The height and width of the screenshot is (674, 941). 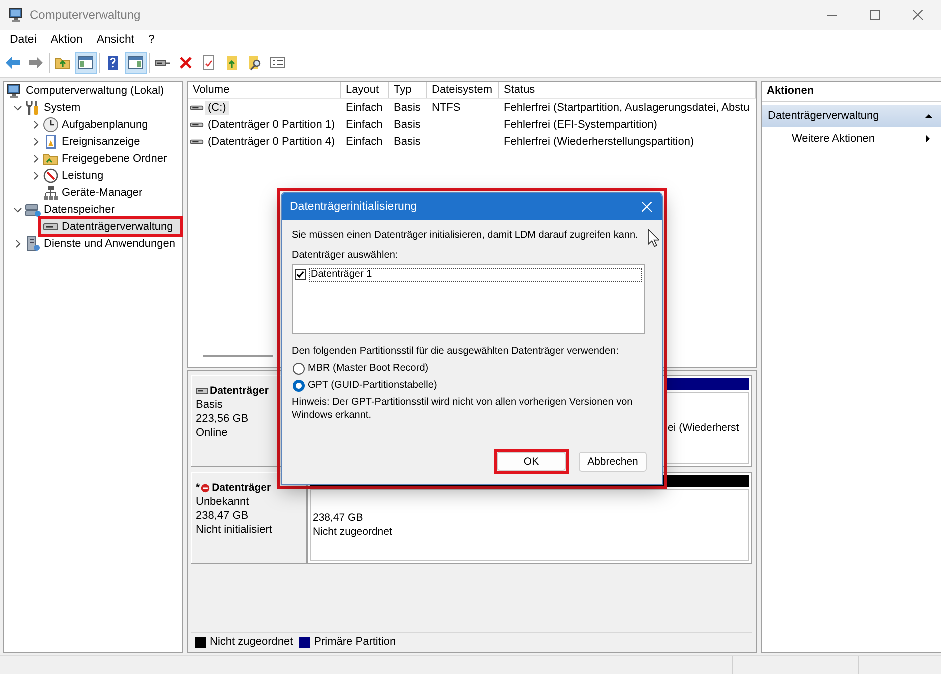 What do you see at coordinates (851, 116) in the screenshot?
I see `action-section: Datenträgerverwaltung` at bounding box center [851, 116].